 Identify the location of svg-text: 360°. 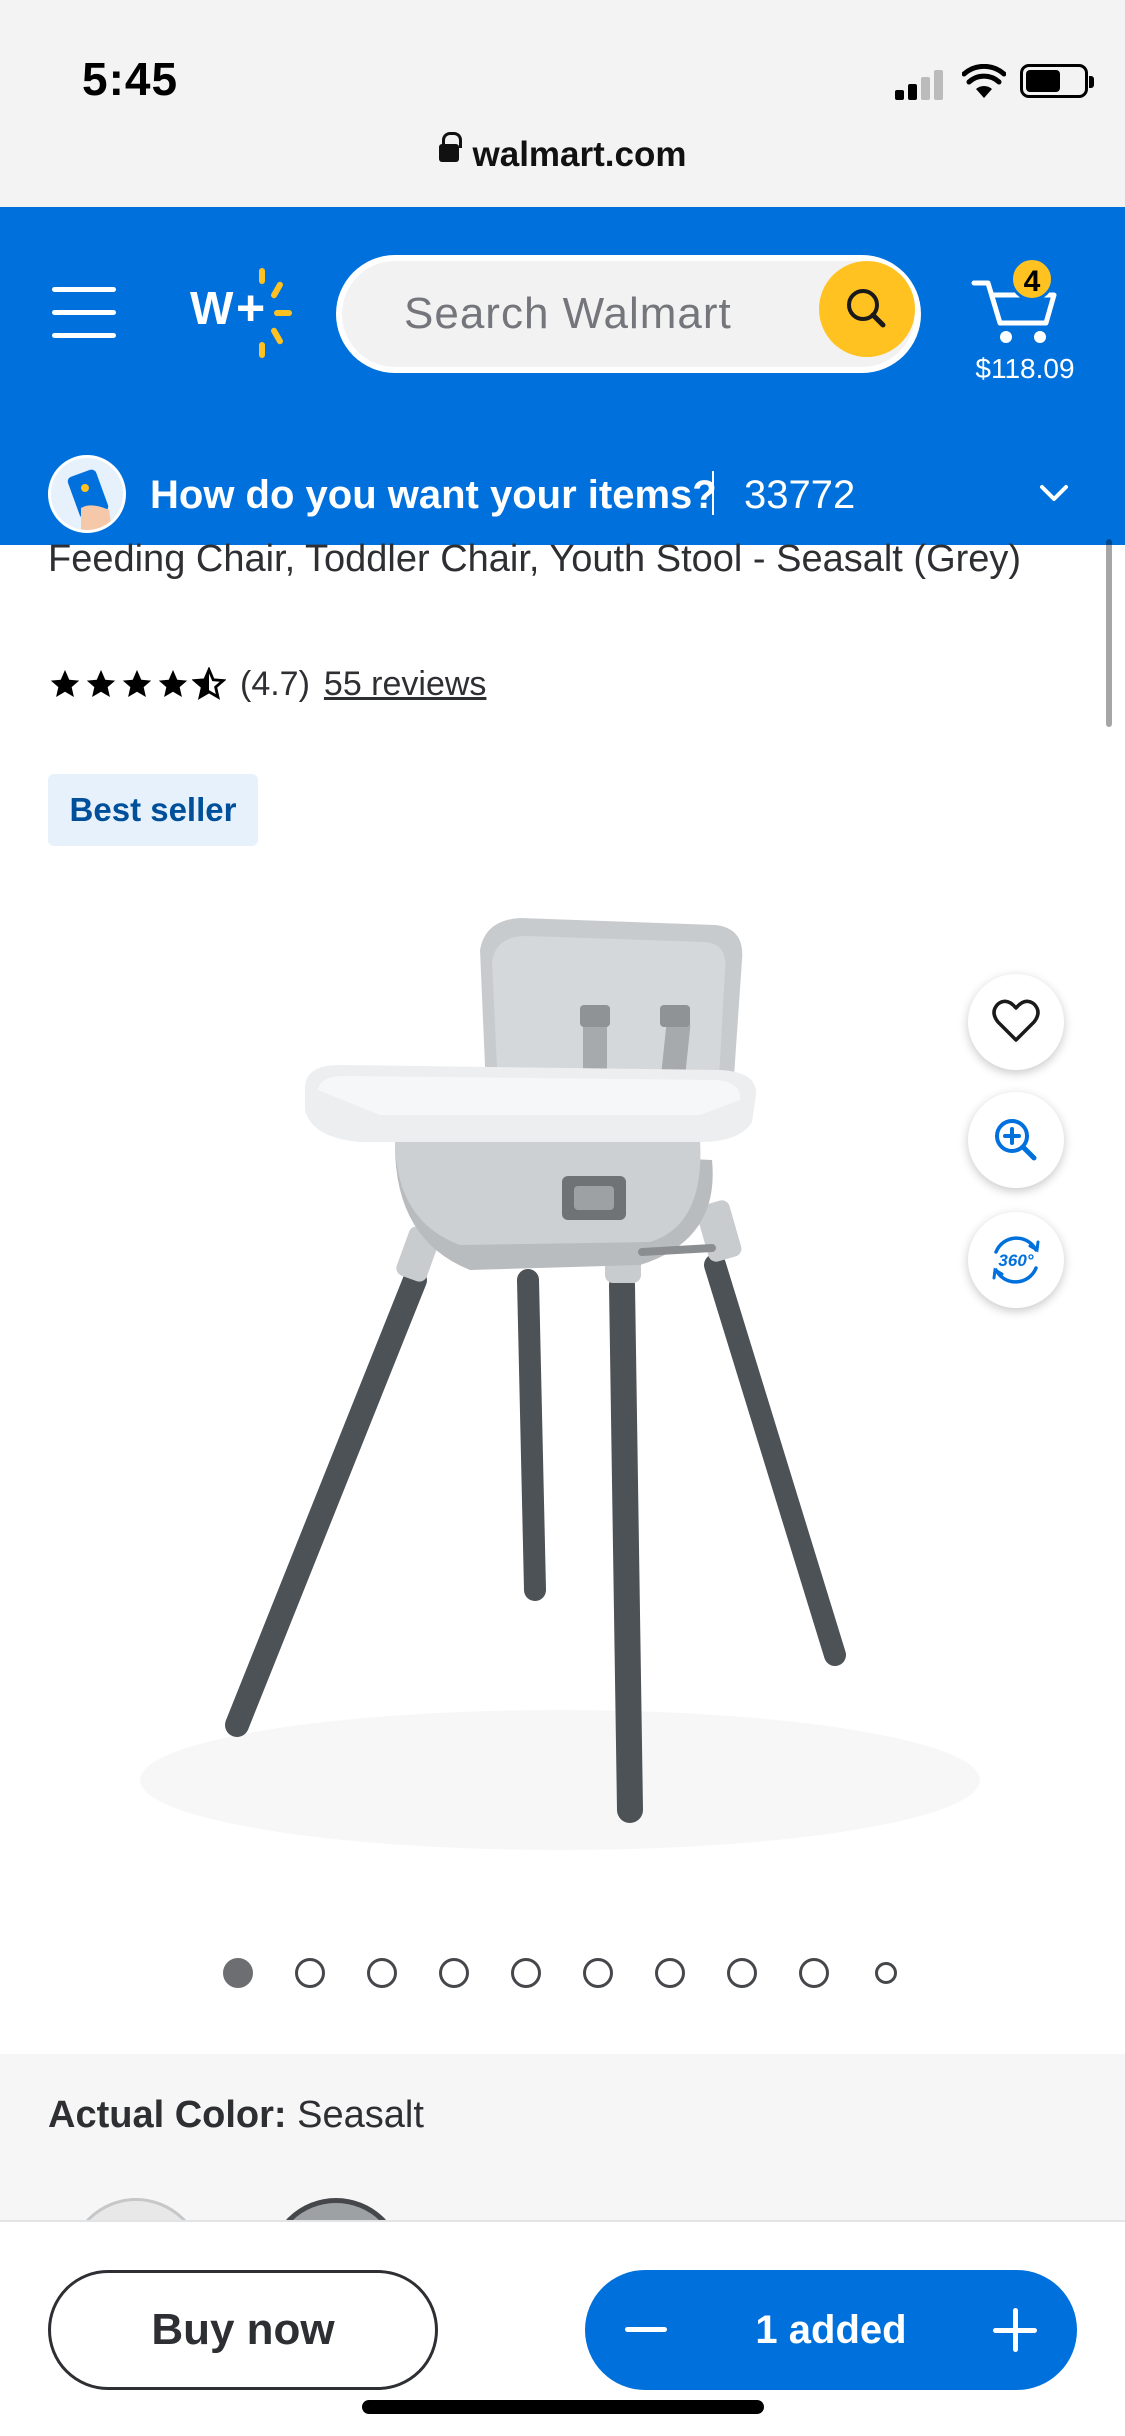
(1015, 1260).